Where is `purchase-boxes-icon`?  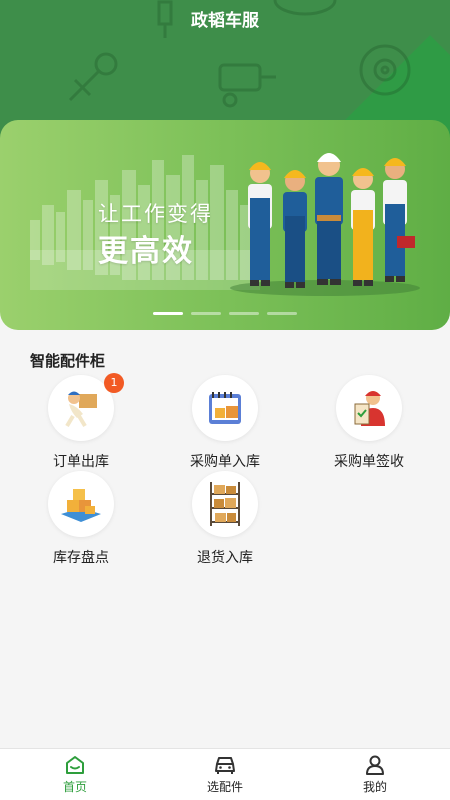
purchase-boxes-icon is located at coordinates (225, 408).